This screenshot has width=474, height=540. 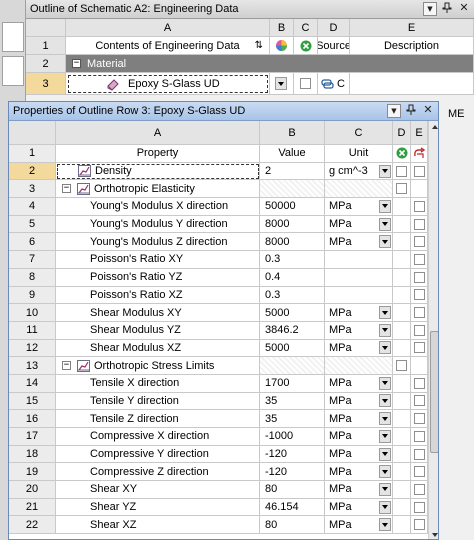 What do you see at coordinates (158, 295) in the screenshot?
I see `property-name-cell: Poisson's Ratio XZ` at bounding box center [158, 295].